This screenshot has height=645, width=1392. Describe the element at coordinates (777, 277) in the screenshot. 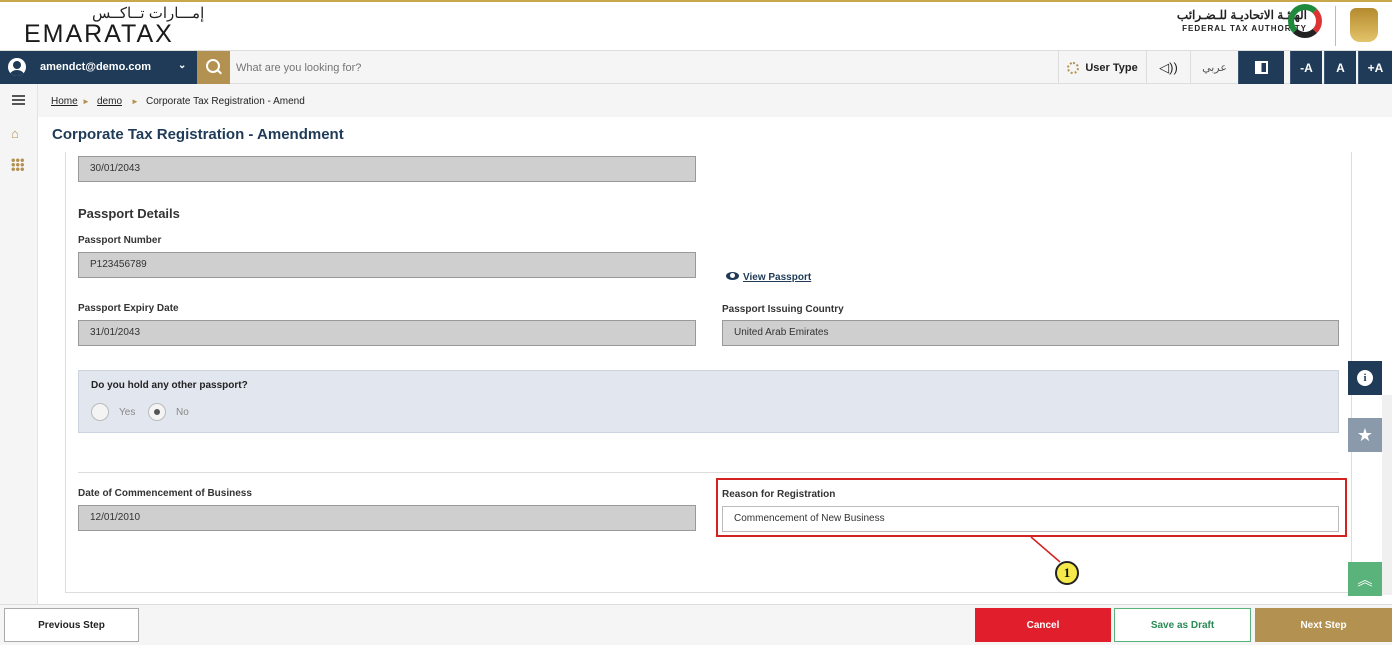

I see `view-passport-label: View Passport` at that location.